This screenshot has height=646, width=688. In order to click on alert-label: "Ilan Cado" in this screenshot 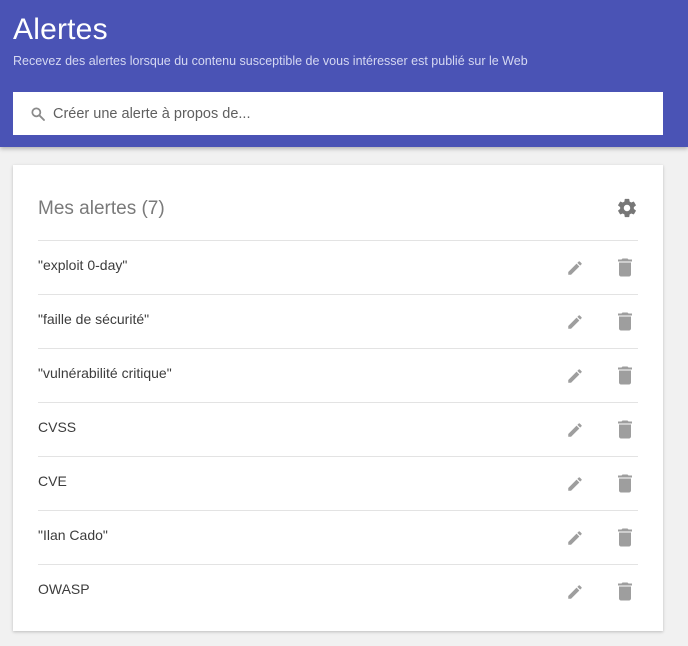, I will do `click(73, 535)`.